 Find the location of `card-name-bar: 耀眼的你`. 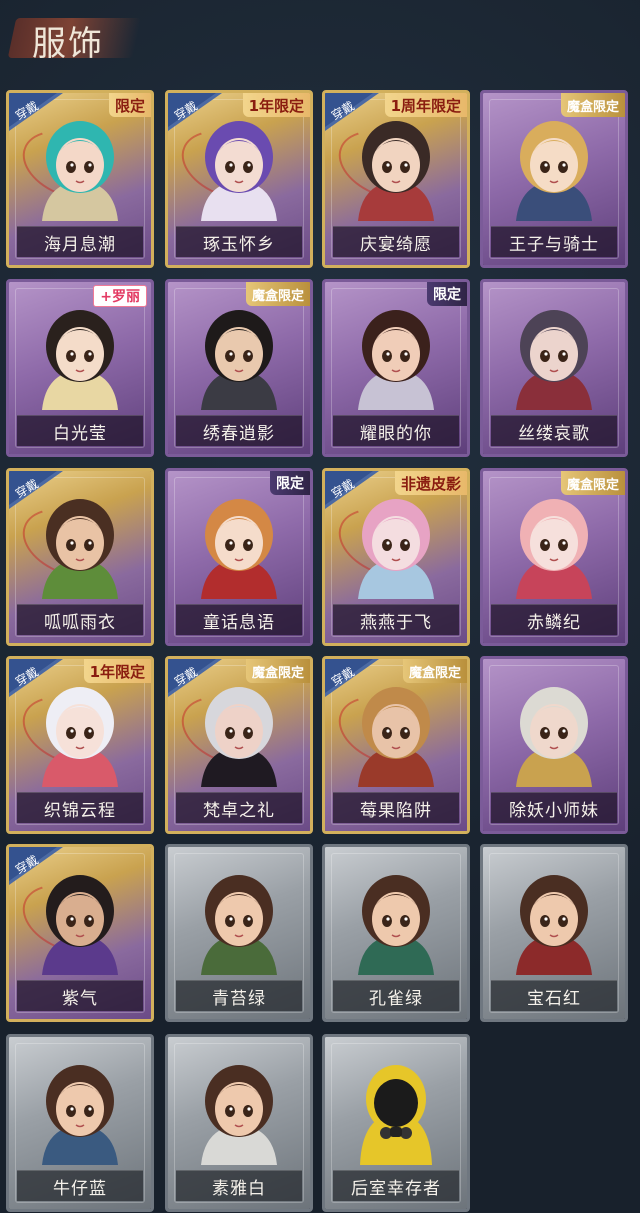

card-name-bar: 耀眼的你 is located at coordinates (396, 430).